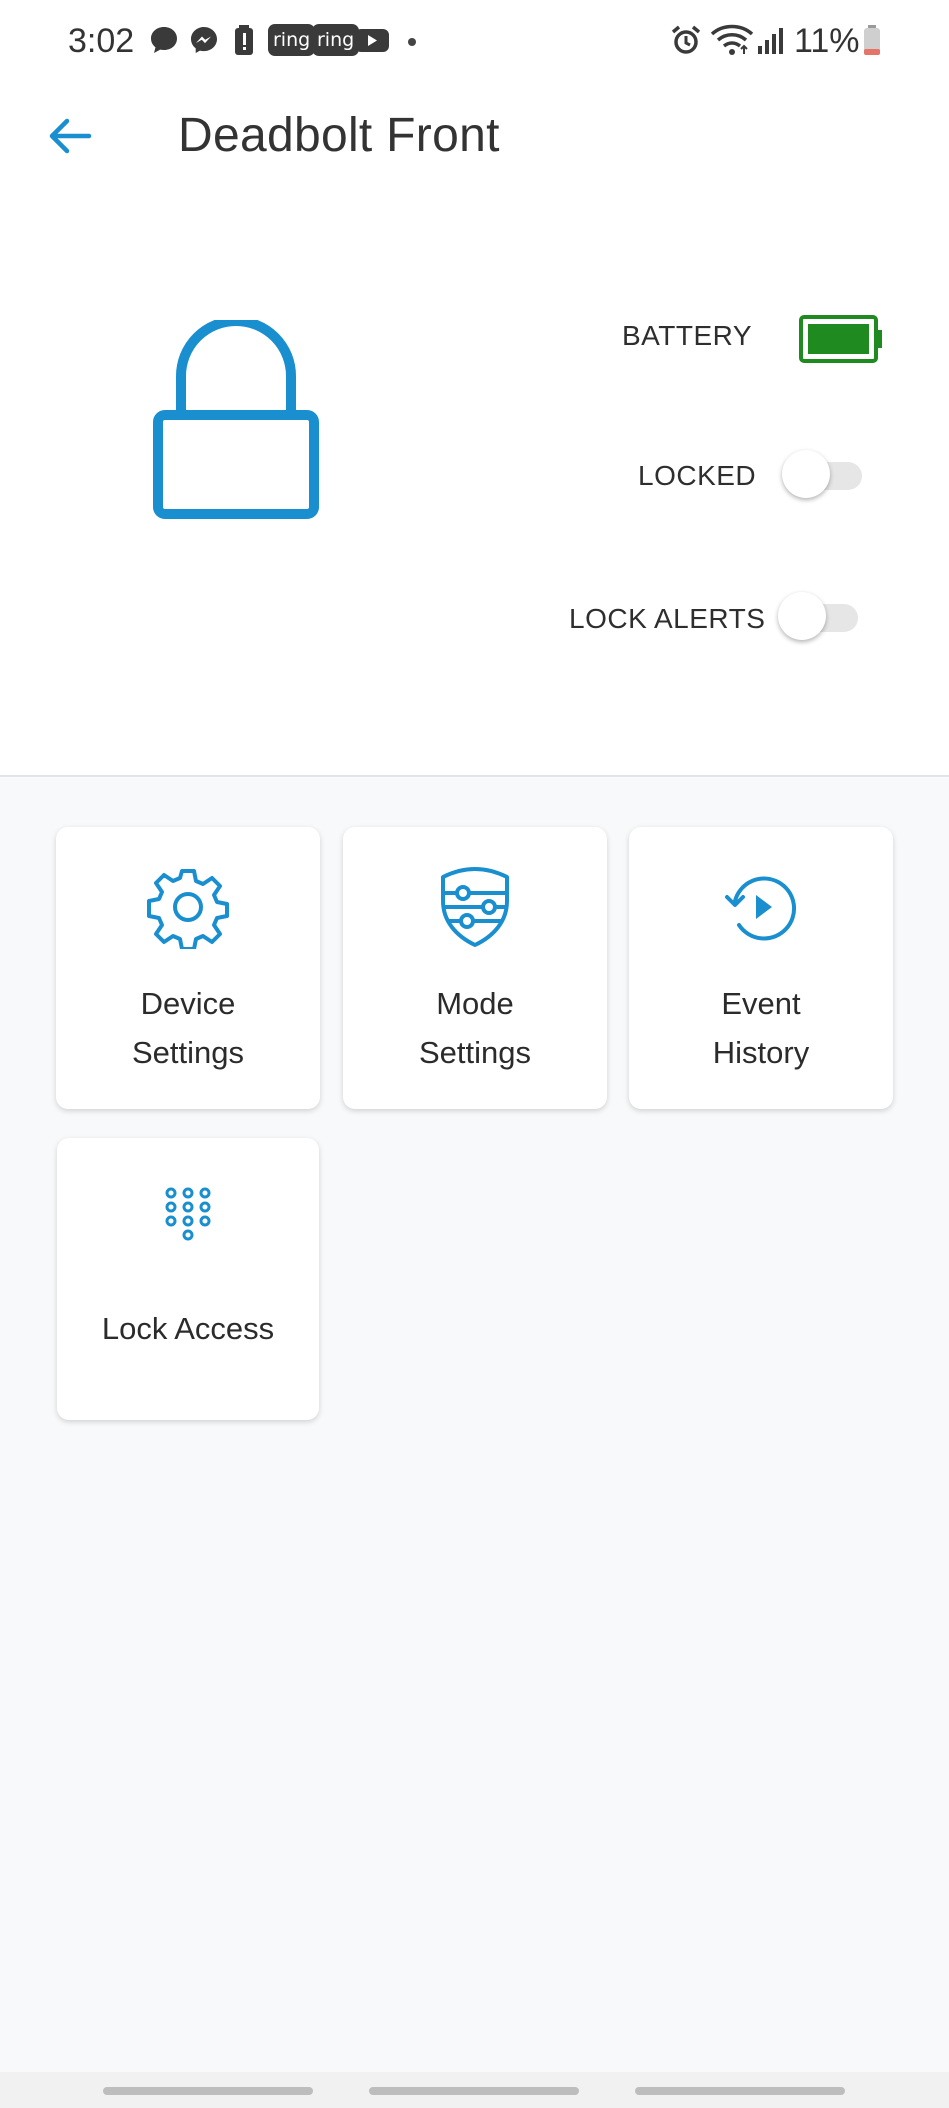  What do you see at coordinates (761, 1052) in the screenshot?
I see `event-history-label-line2: History` at bounding box center [761, 1052].